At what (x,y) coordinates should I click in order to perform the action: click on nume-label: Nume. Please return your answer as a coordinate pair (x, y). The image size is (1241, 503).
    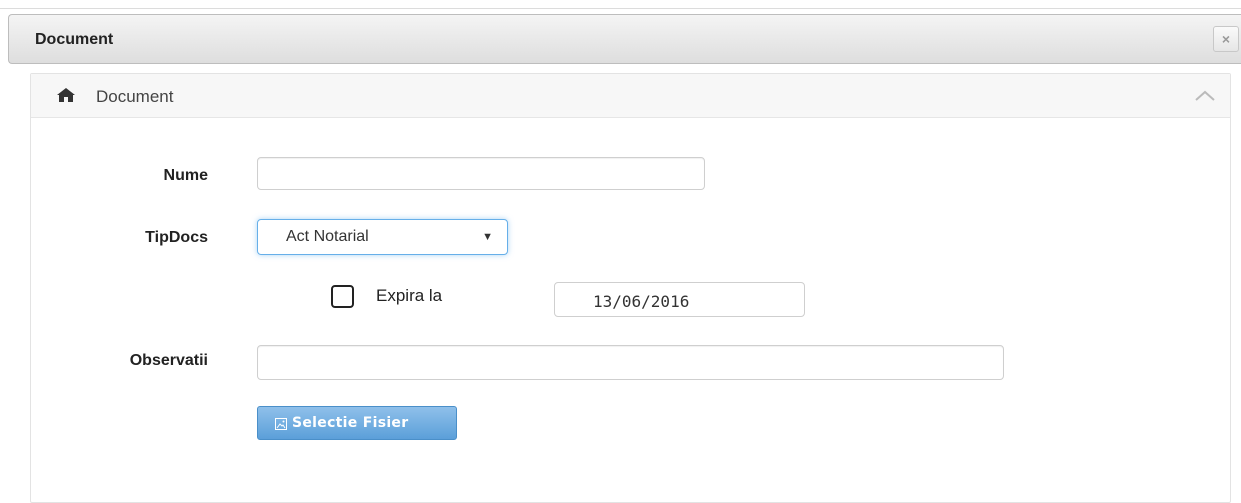
    Looking at the image, I should click on (185, 175).